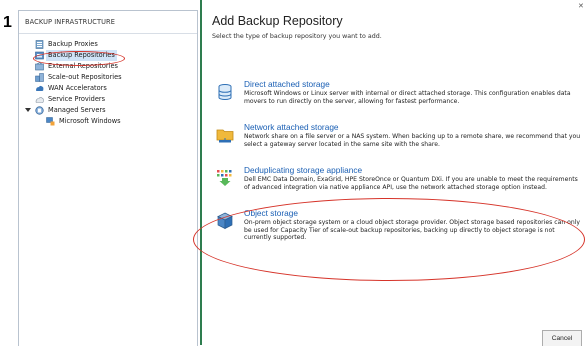 This screenshot has height=346, width=585. Describe the element at coordinates (303, 170) in the screenshot. I see `option-title: Deduplicating storage appliance` at that location.